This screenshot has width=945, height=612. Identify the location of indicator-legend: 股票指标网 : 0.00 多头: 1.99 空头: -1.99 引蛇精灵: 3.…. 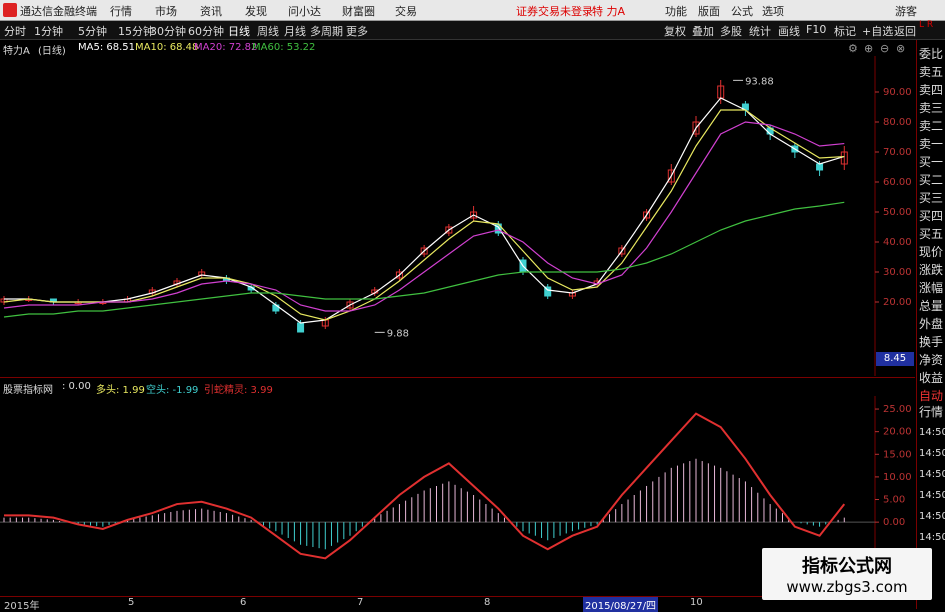
(457, 388).